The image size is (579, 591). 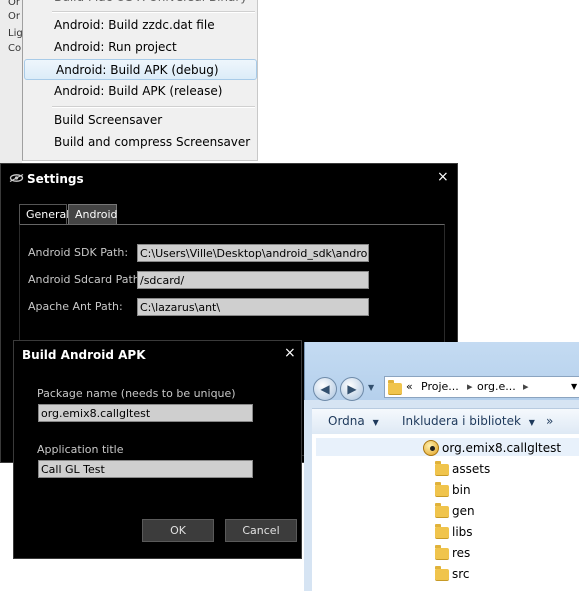 I want to click on explorer-toolbar: Ordna ▼ Inkludera i bibliotek ▼ », so click(x=445, y=422).